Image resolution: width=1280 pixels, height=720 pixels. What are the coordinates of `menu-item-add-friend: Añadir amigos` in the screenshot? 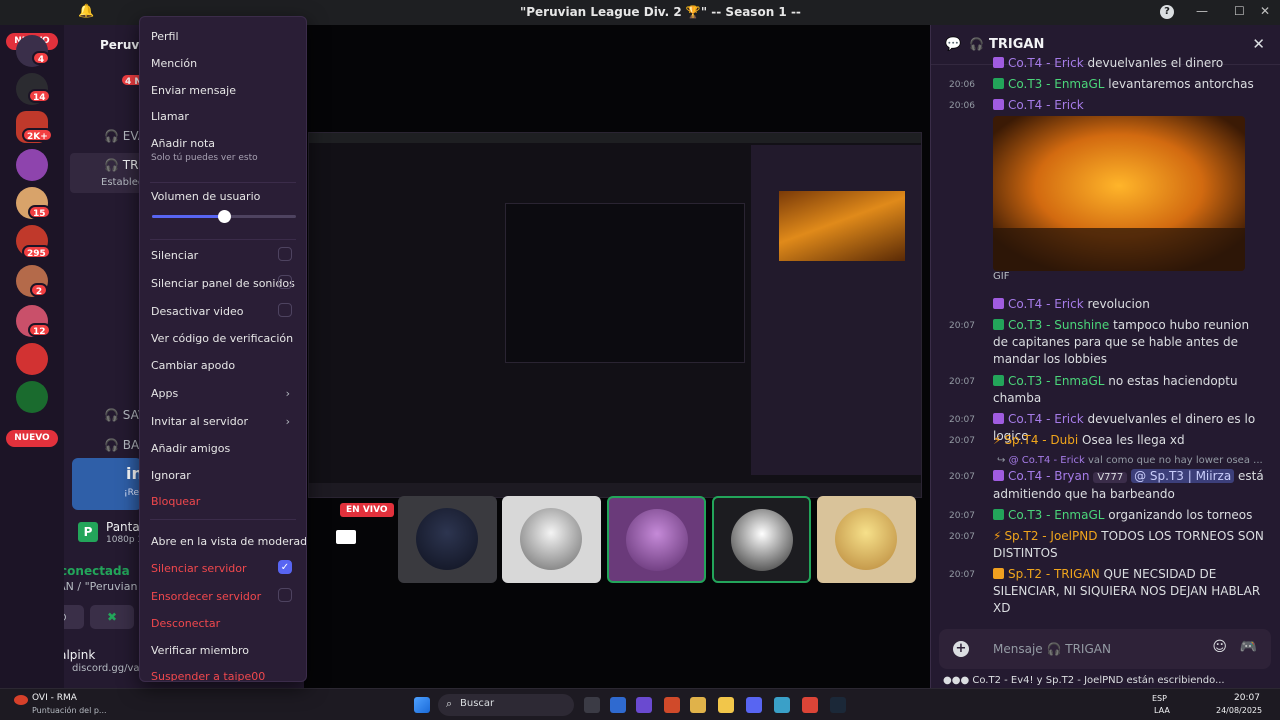 It's located at (223, 448).